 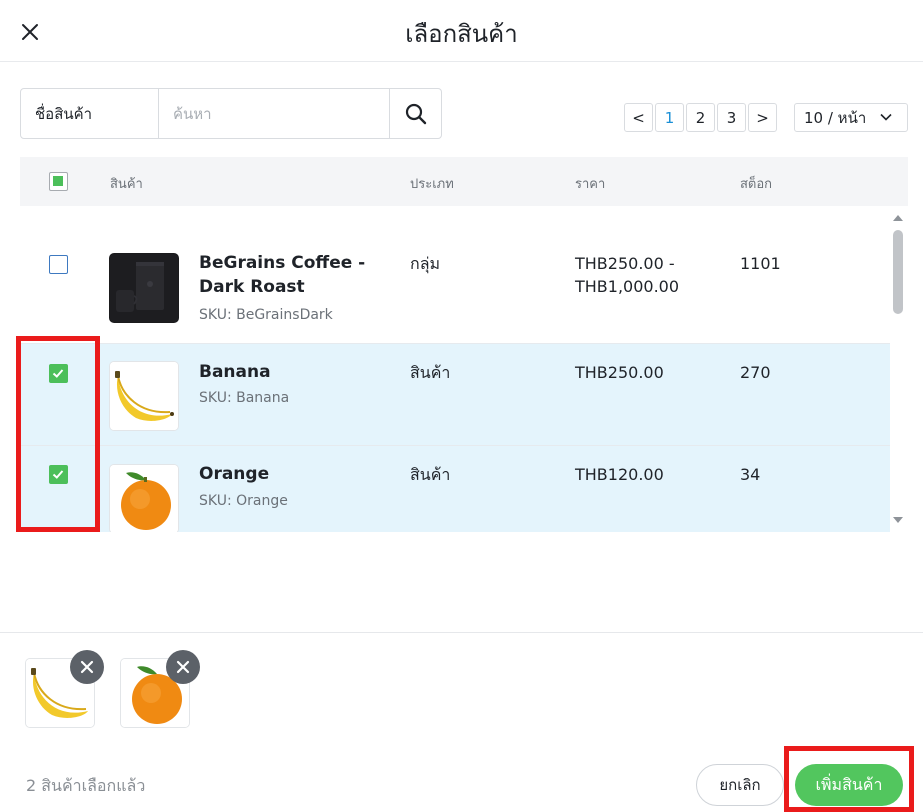 What do you see at coordinates (750, 474) in the screenshot?
I see `product-stock: 34` at bounding box center [750, 474].